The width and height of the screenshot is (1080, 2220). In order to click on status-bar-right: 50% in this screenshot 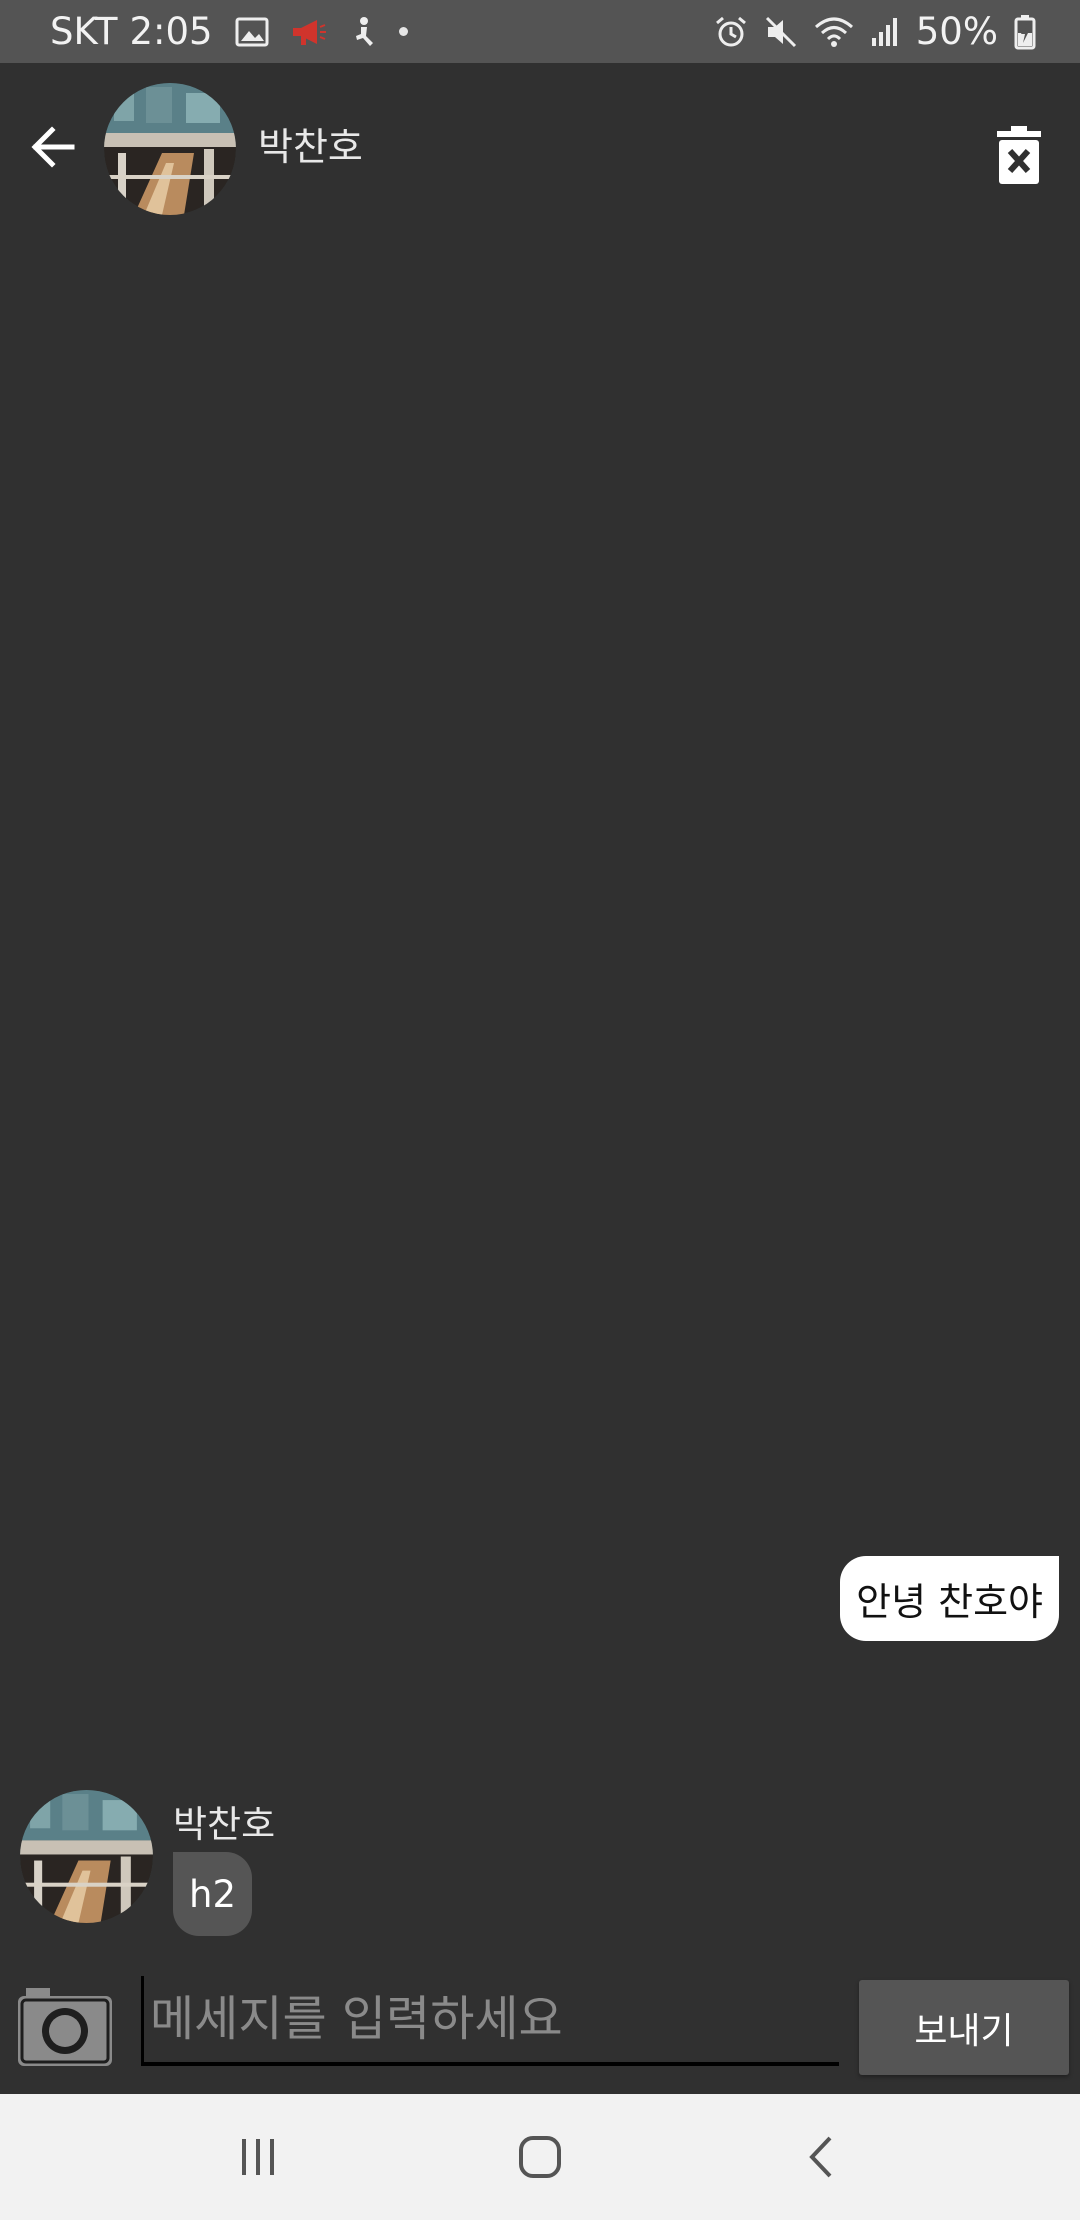, I will do `click(875, 31)`.